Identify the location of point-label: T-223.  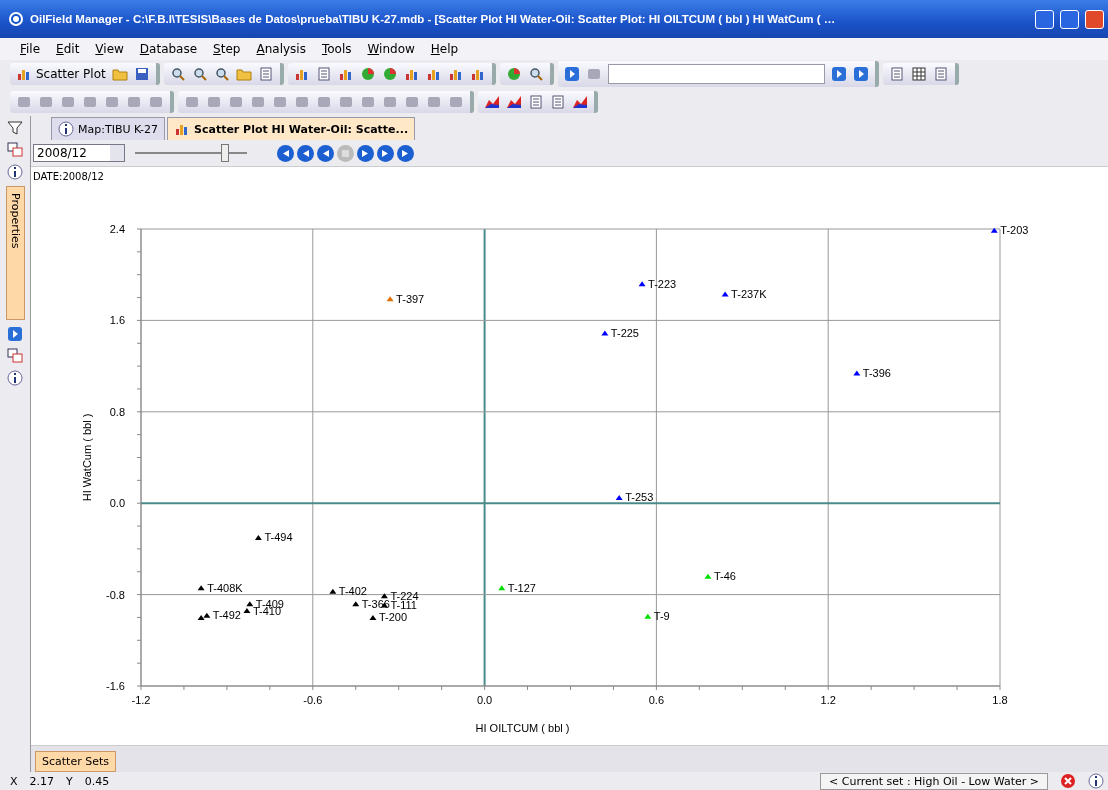
(662, 283).